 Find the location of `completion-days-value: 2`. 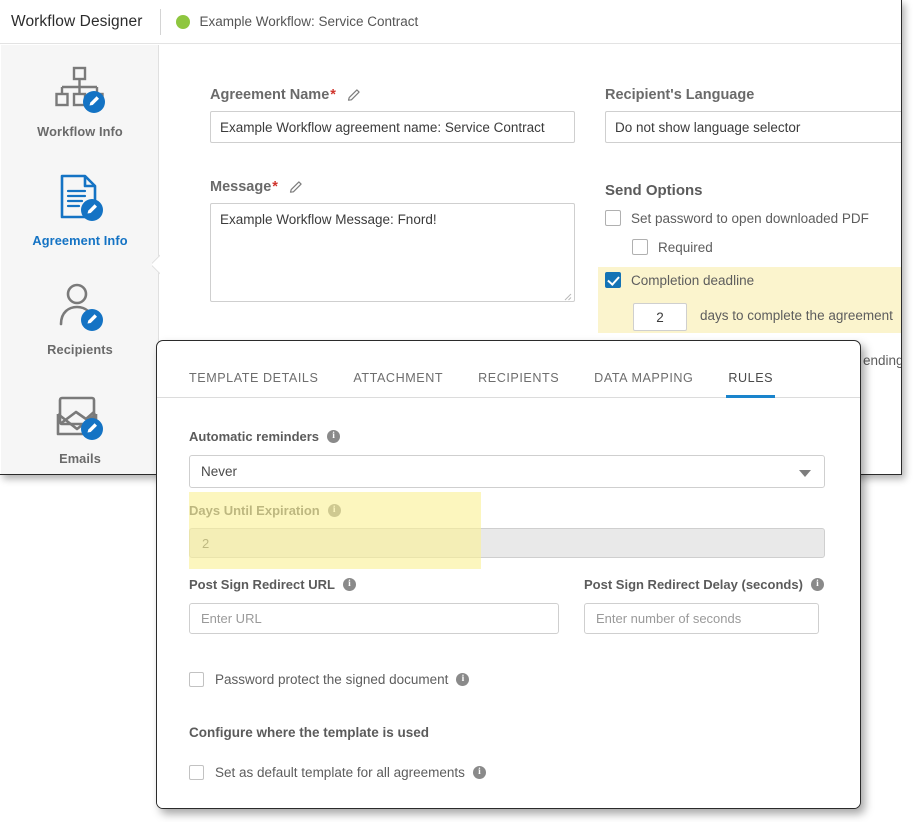

completion-days-value: 2 is located at coordinates (660, 317).